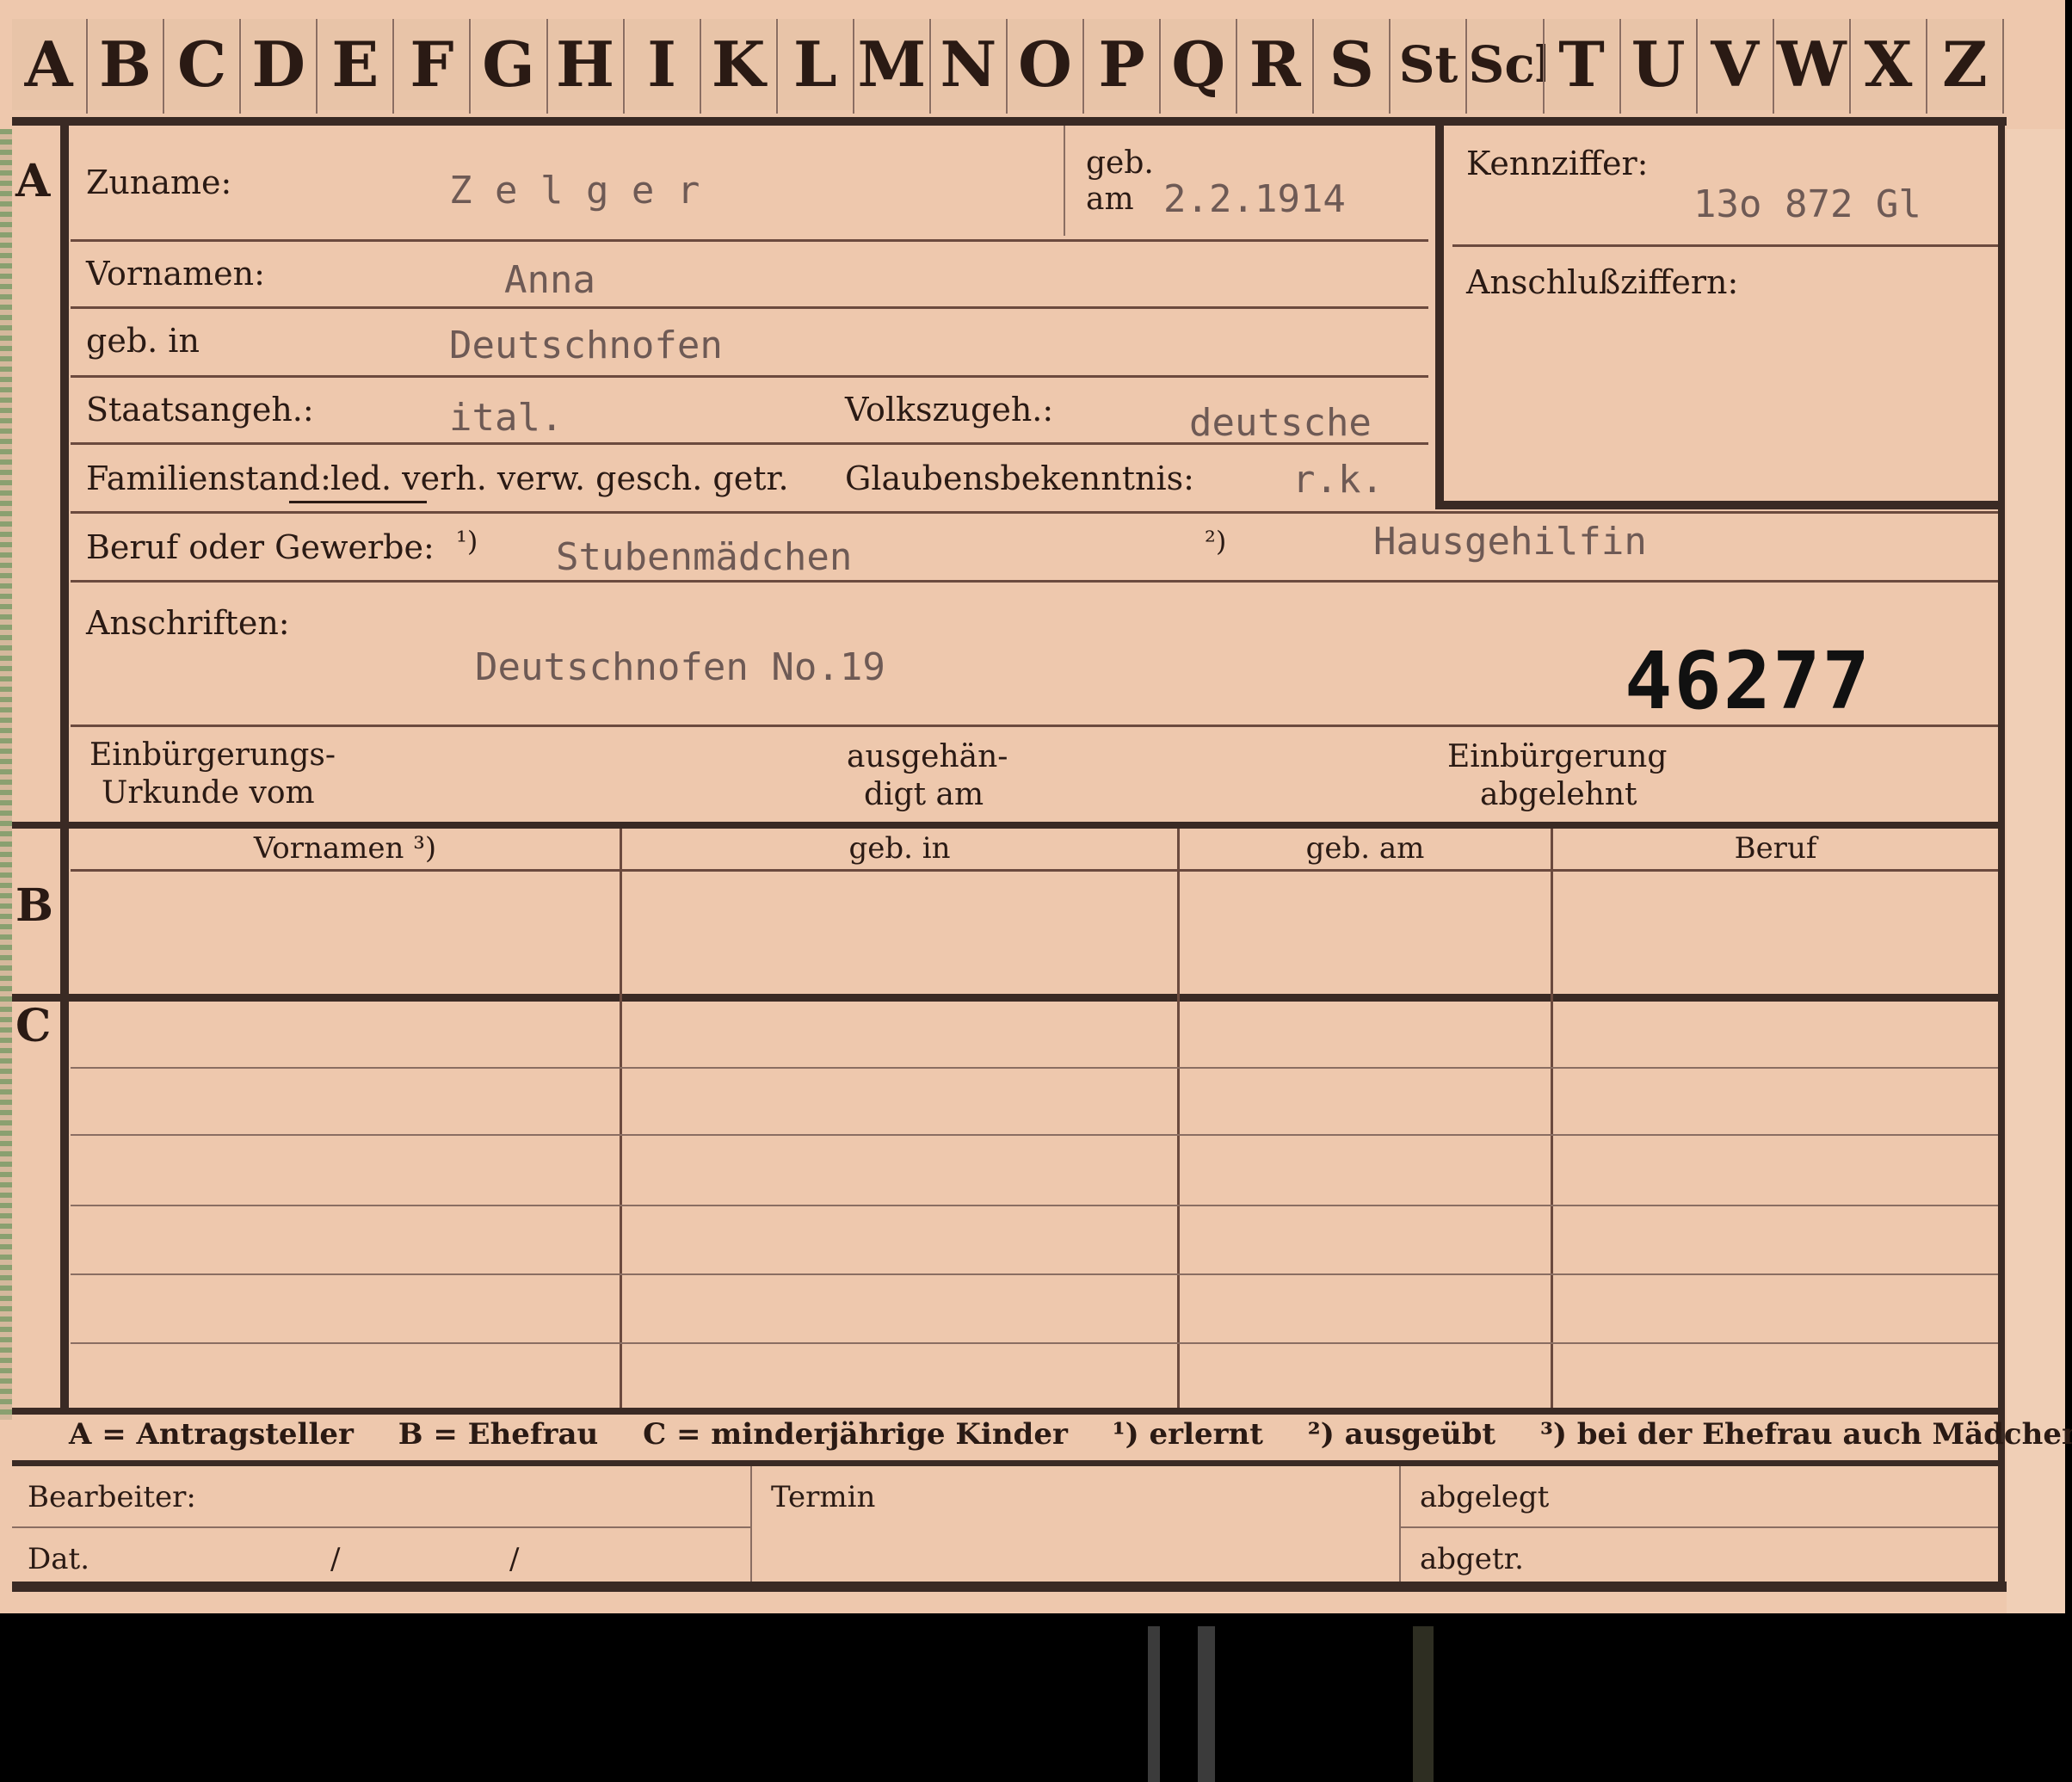 This screenshot has width=2072, height=1782. What do you see at coordinates (381, 1527) in the screenshot?
I see `footer-row-line` at bounding box center [381, 1527].